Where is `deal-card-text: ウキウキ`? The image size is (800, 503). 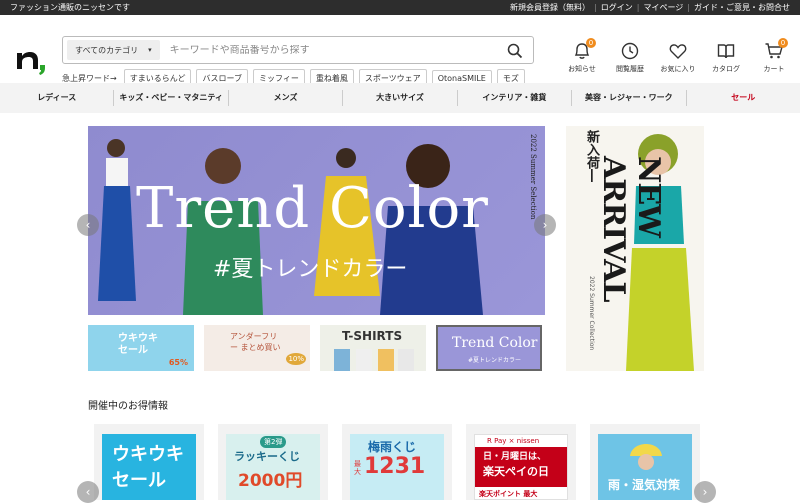 deal-card-text: ウキウキ is located at coordinates (148, 454).